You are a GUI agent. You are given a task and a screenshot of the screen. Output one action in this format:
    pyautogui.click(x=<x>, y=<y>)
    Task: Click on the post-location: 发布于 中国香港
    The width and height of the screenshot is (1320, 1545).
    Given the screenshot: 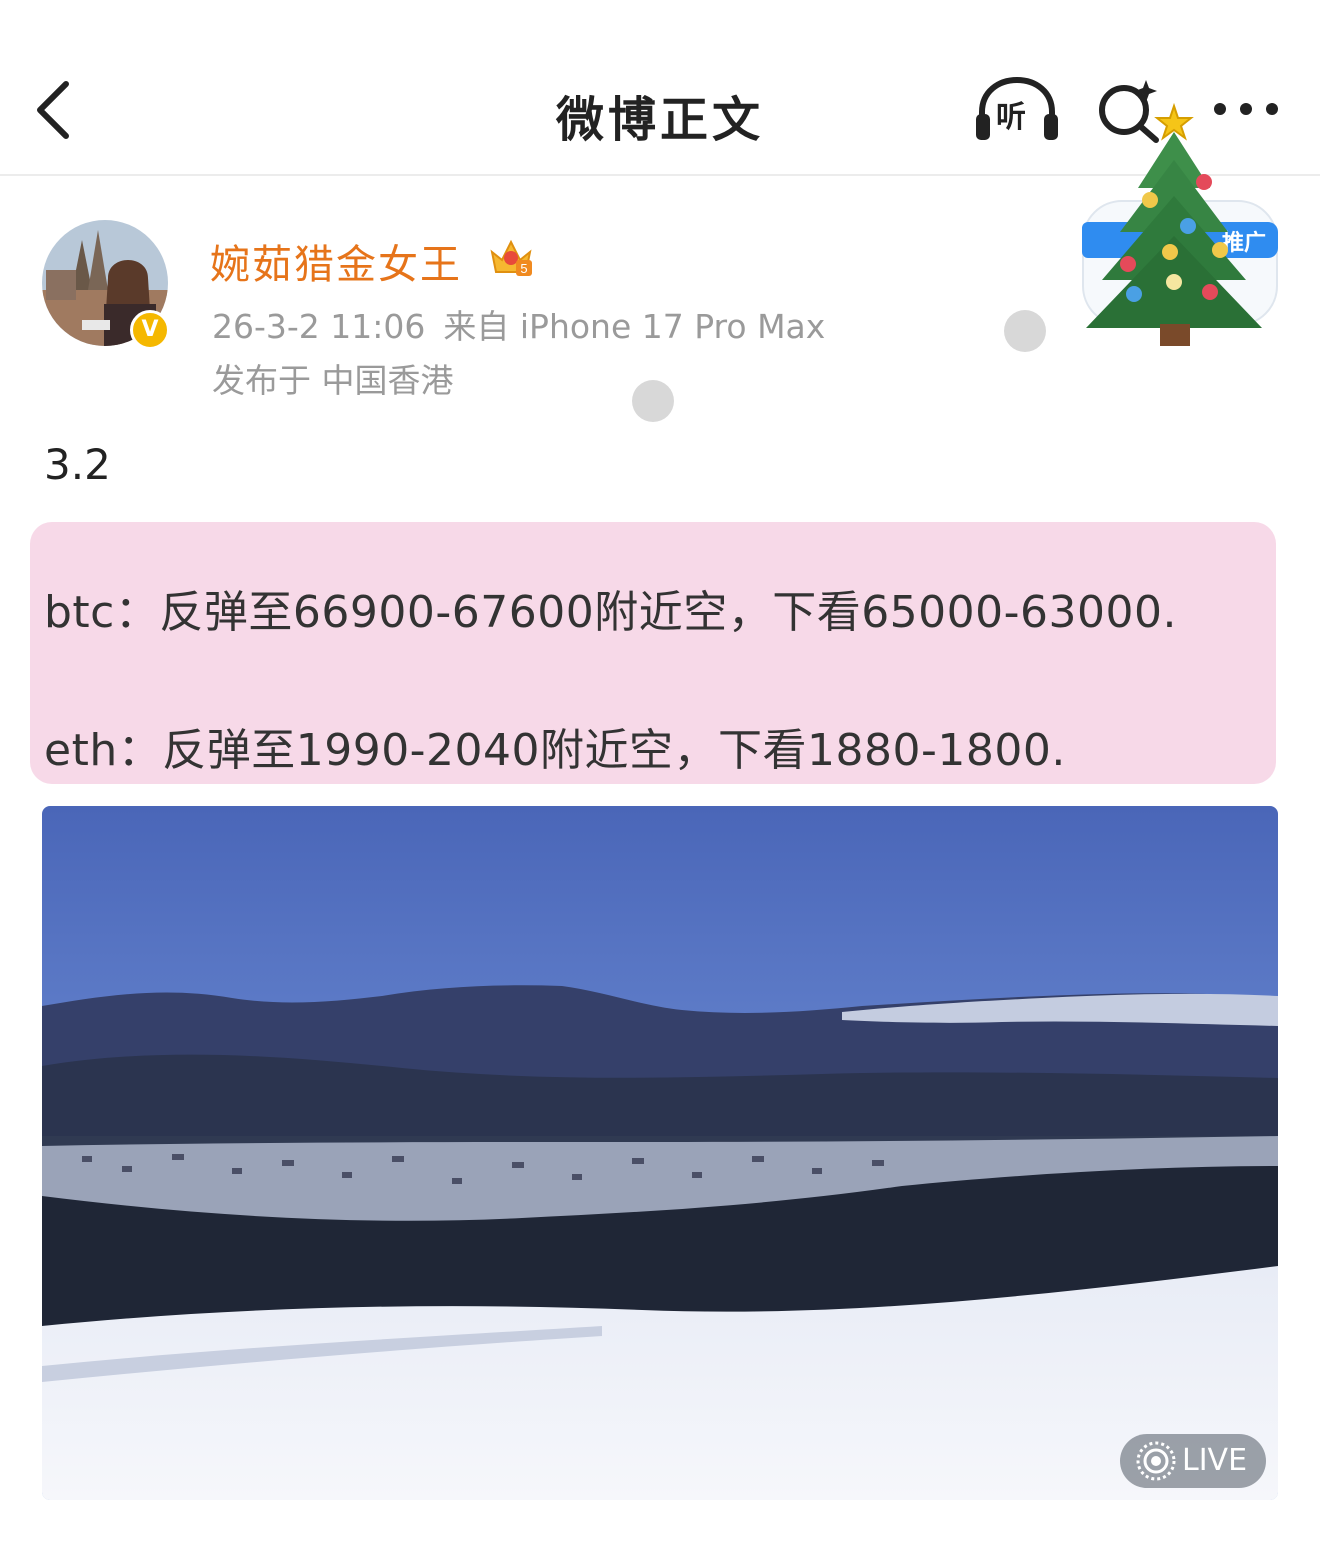 What is the action you would take?
    pyautogui.click(x=333, y=380)
    